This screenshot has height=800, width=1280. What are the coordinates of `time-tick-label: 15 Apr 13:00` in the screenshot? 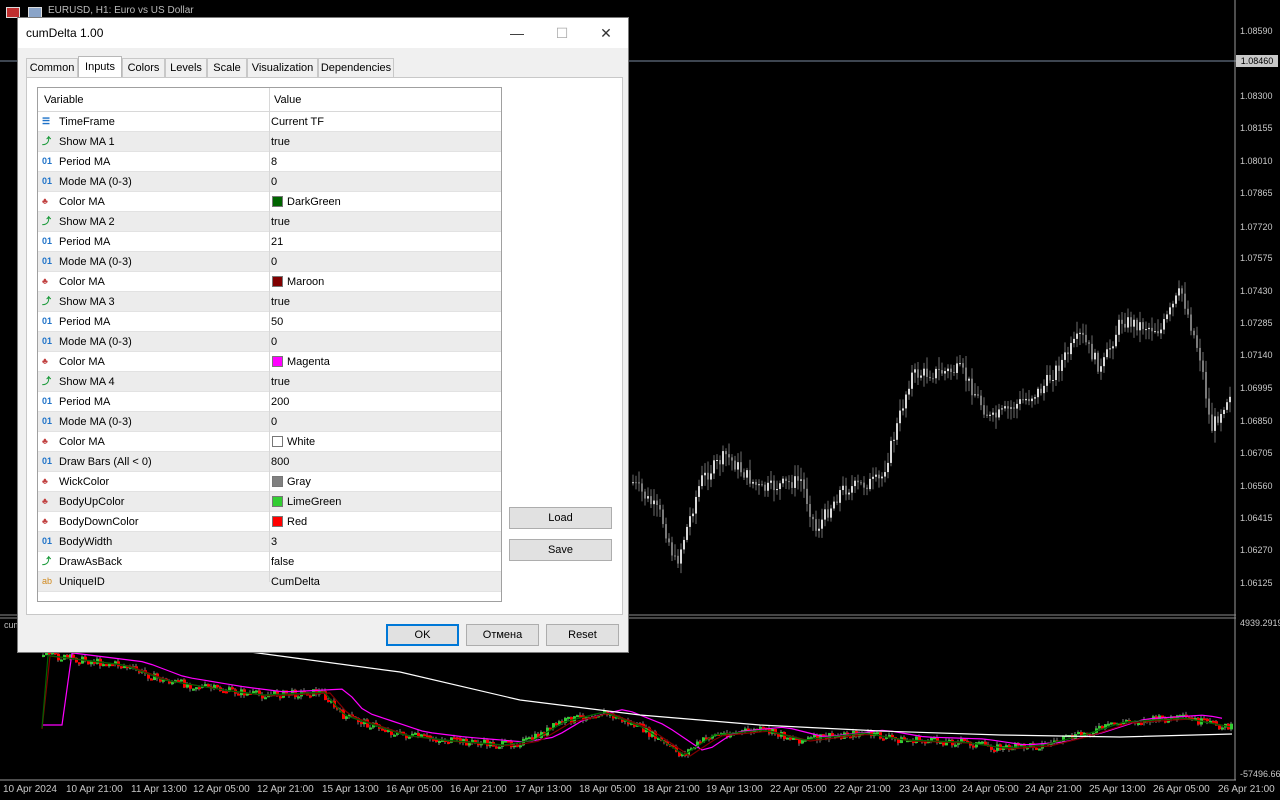 It's located at (350, 789).